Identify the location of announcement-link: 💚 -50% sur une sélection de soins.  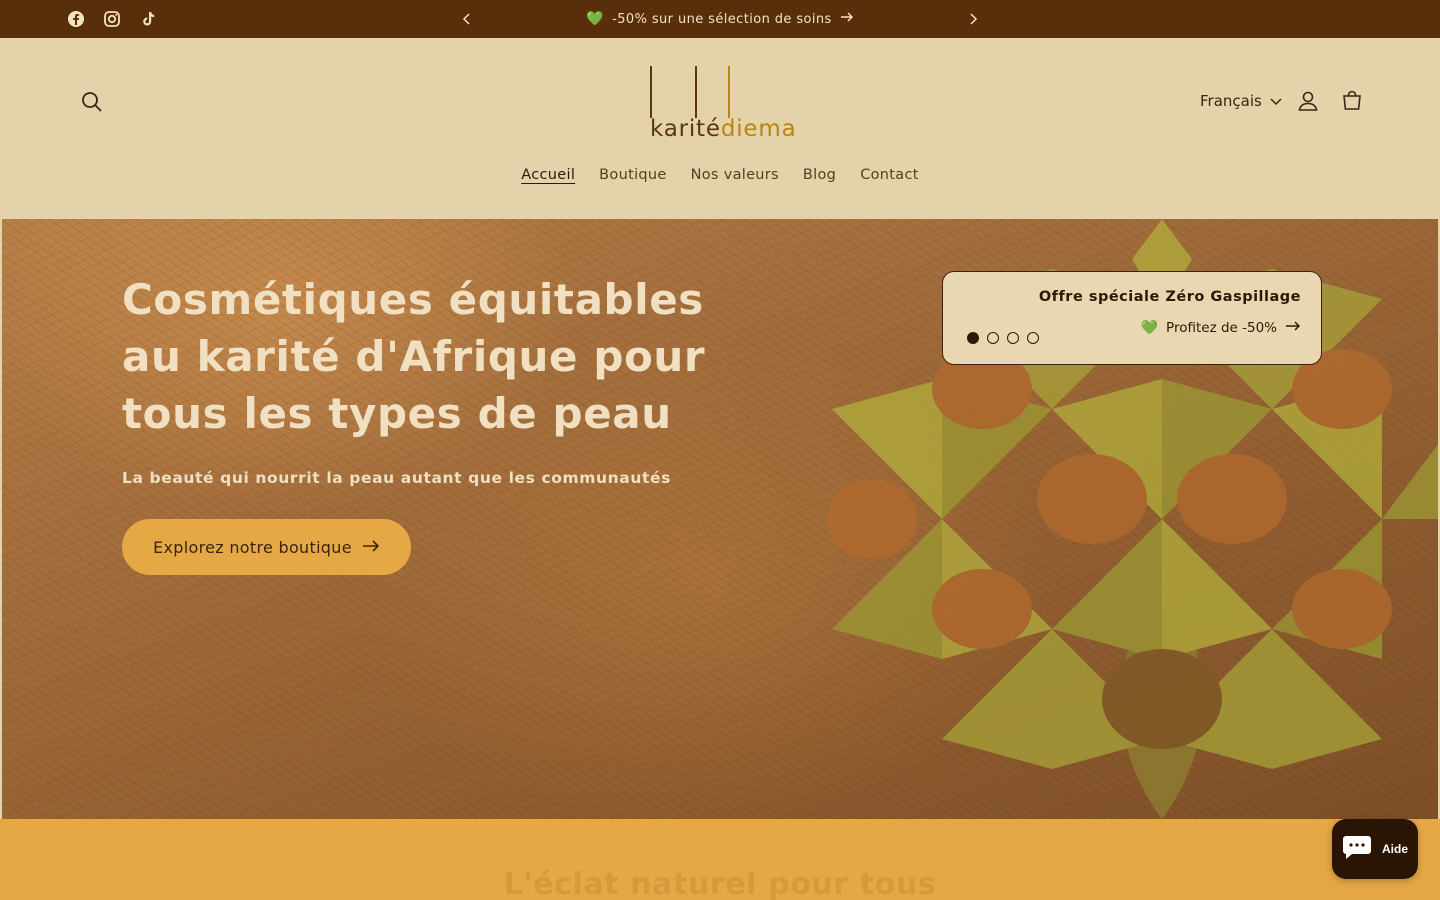
(720, 19).